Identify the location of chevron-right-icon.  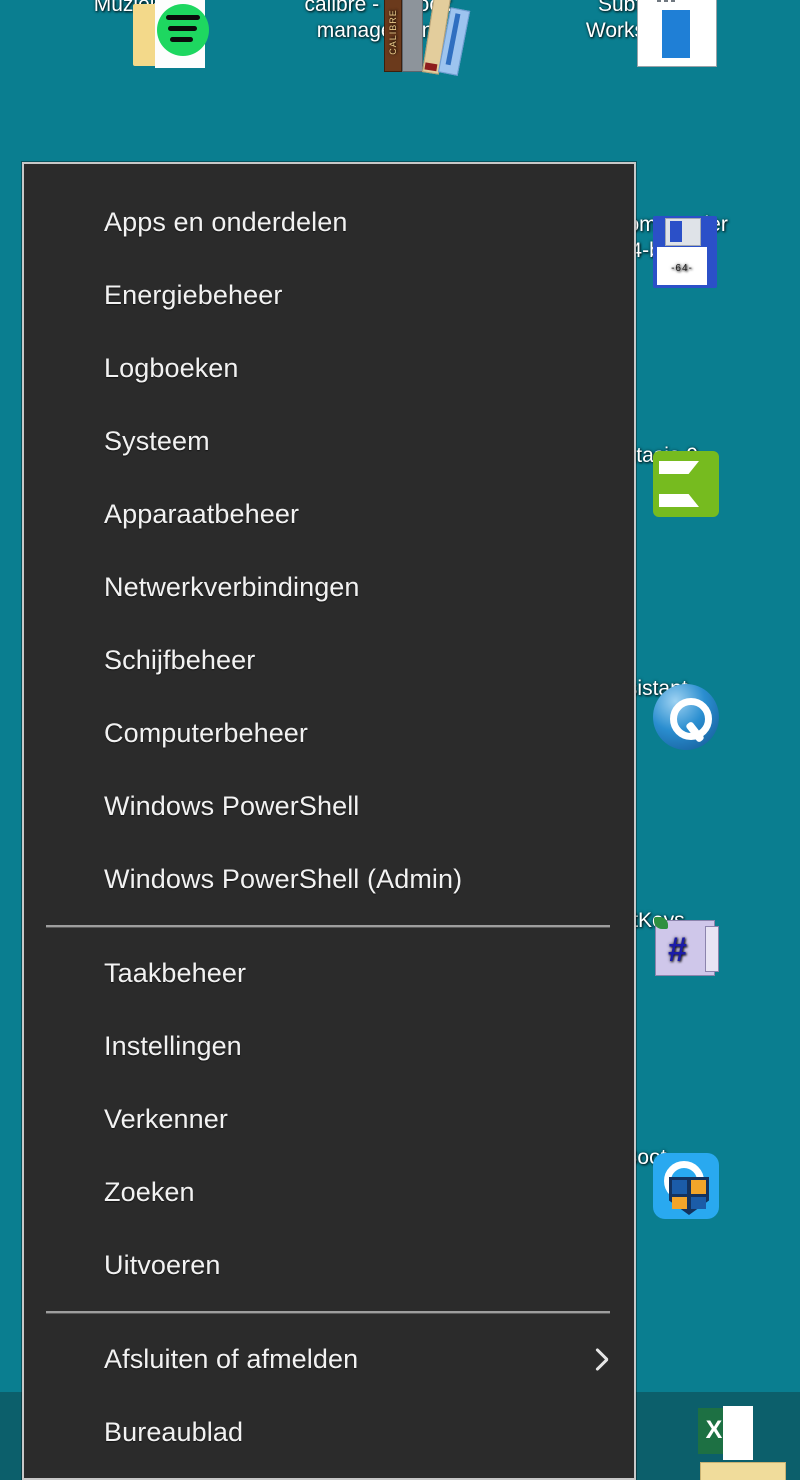
(600, 1360).